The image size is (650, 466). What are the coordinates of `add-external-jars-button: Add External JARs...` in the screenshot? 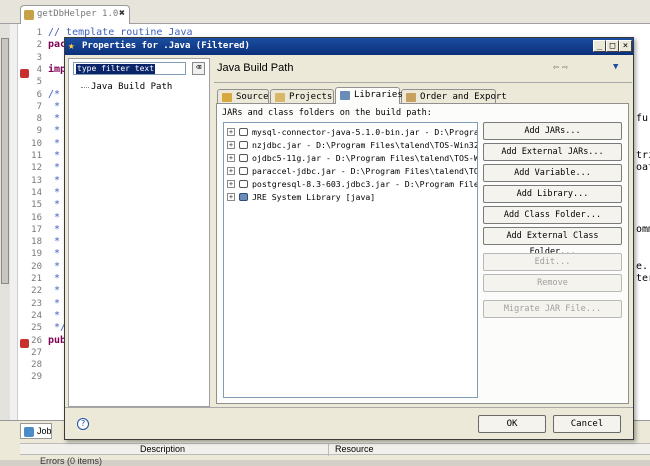 It's located at (552, 152).